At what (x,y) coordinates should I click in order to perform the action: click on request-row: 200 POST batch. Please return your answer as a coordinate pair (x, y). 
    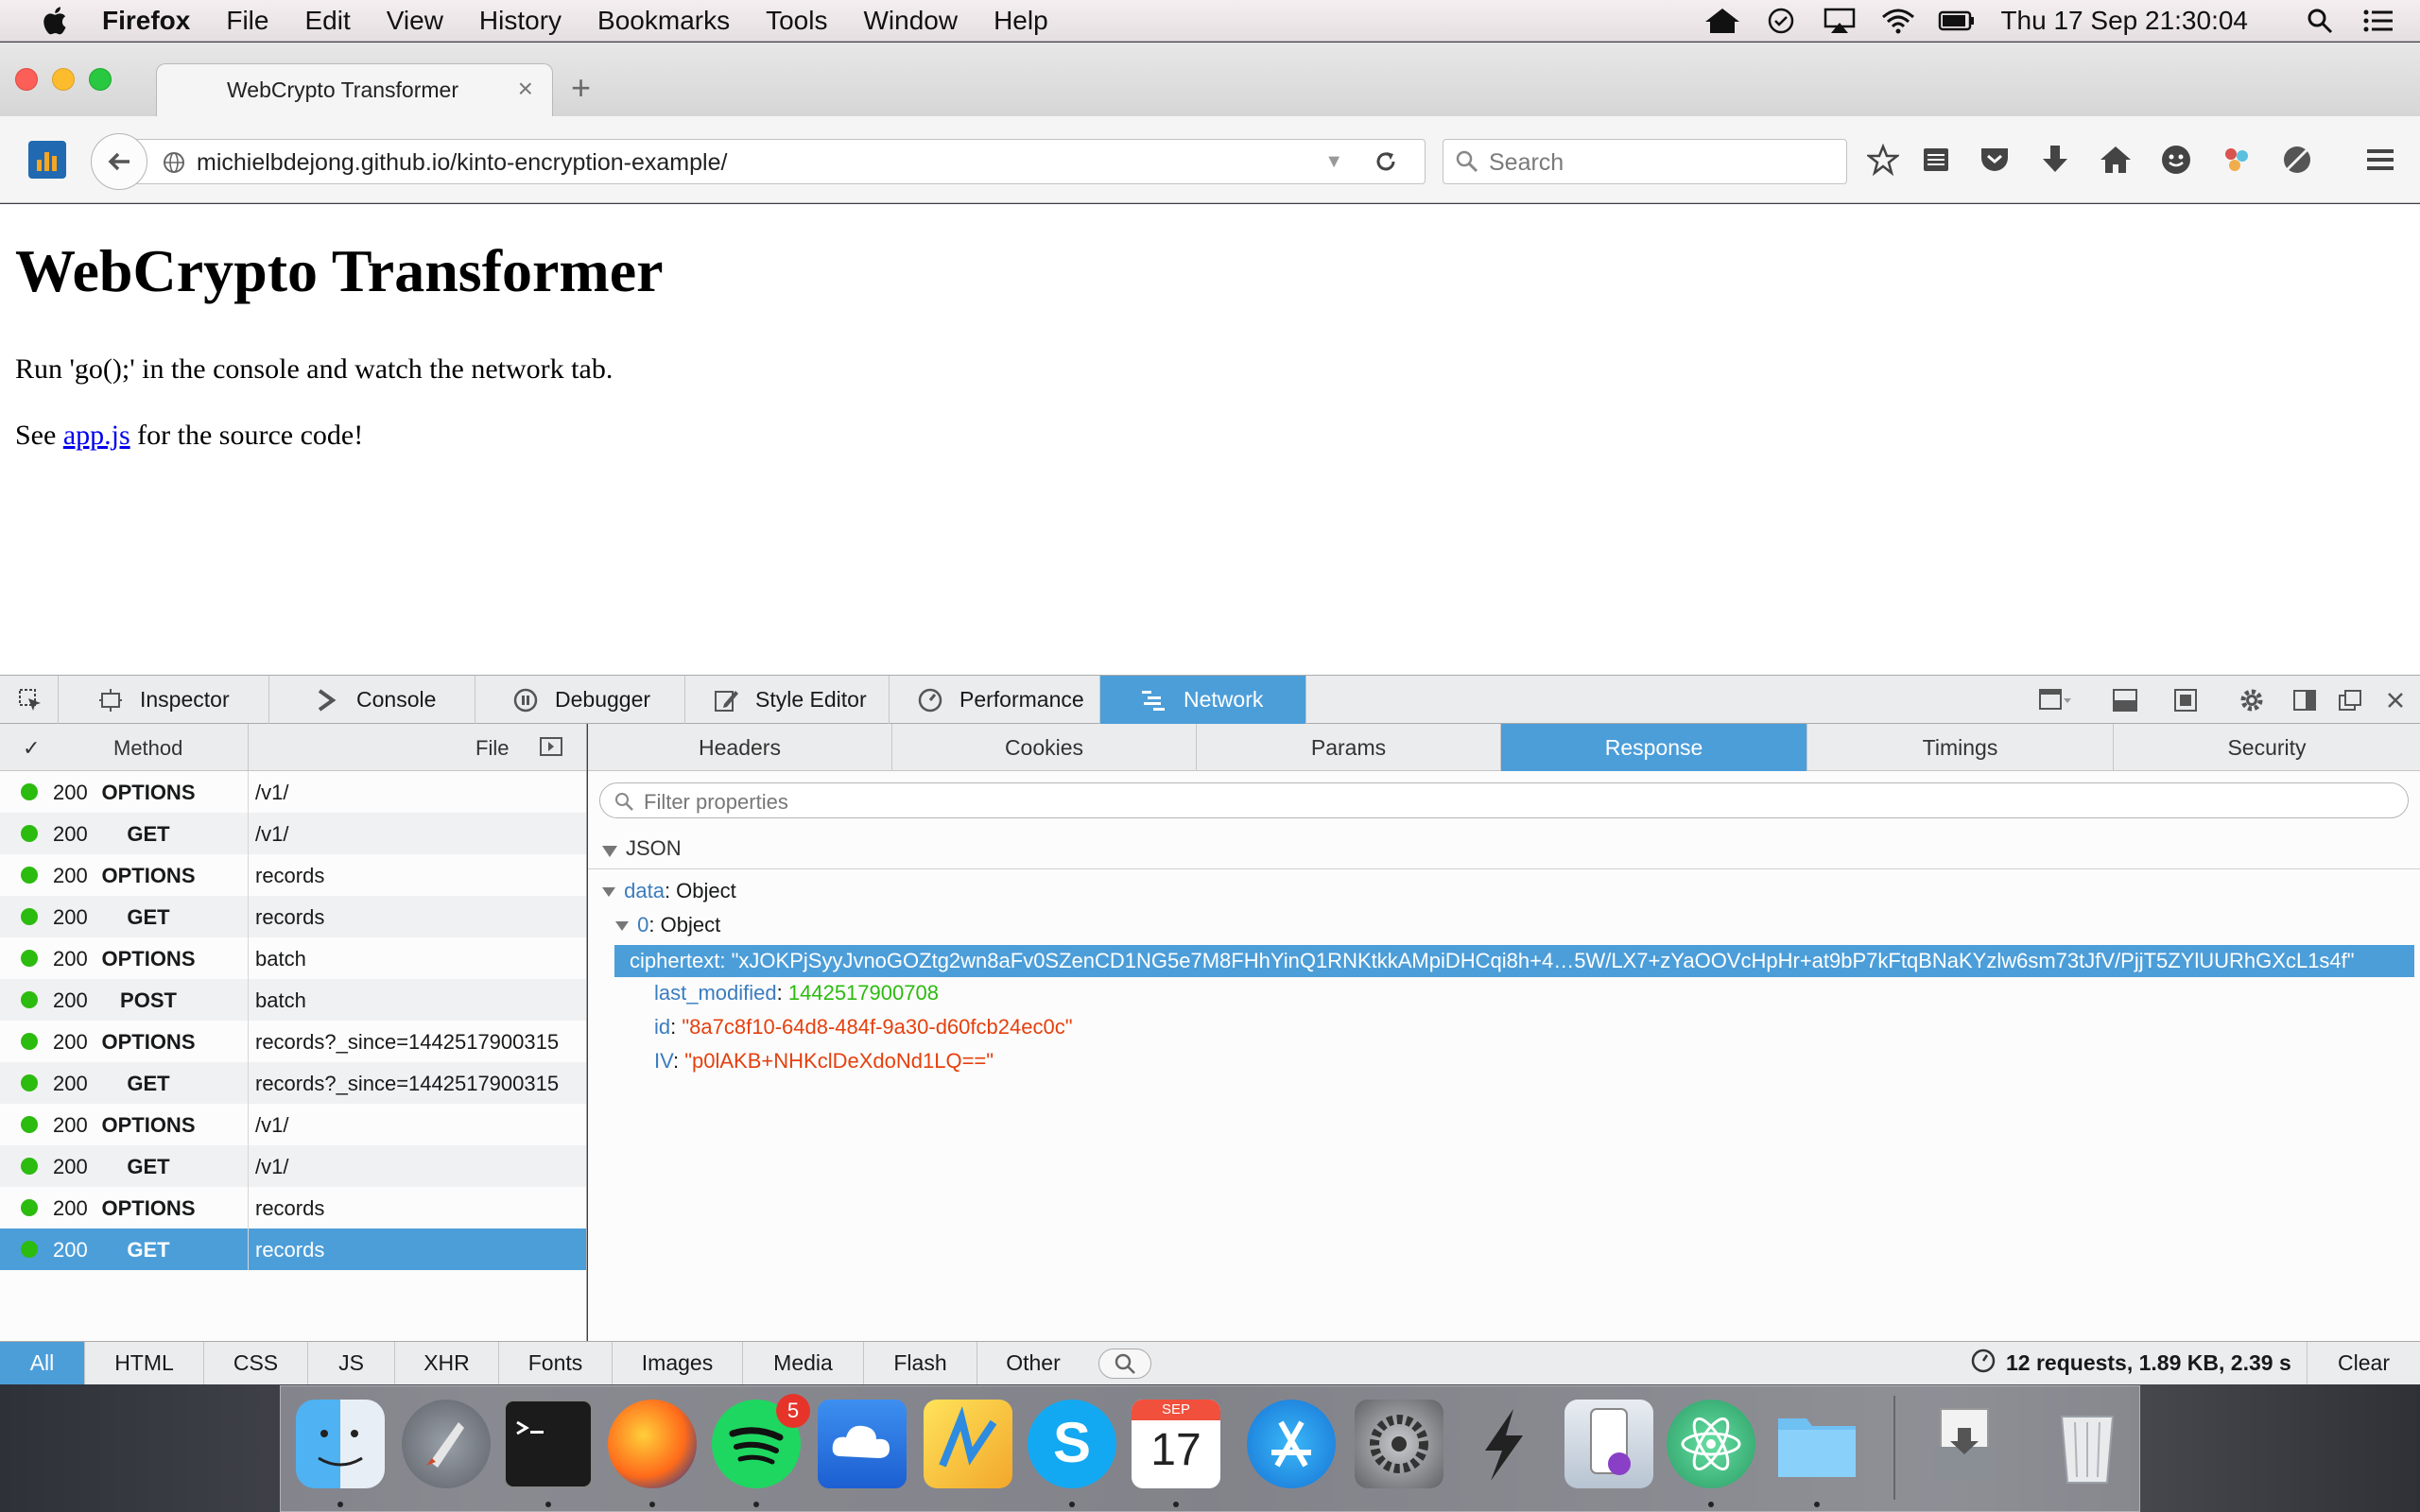
    Looking at the image, I should click on (293, 1000).